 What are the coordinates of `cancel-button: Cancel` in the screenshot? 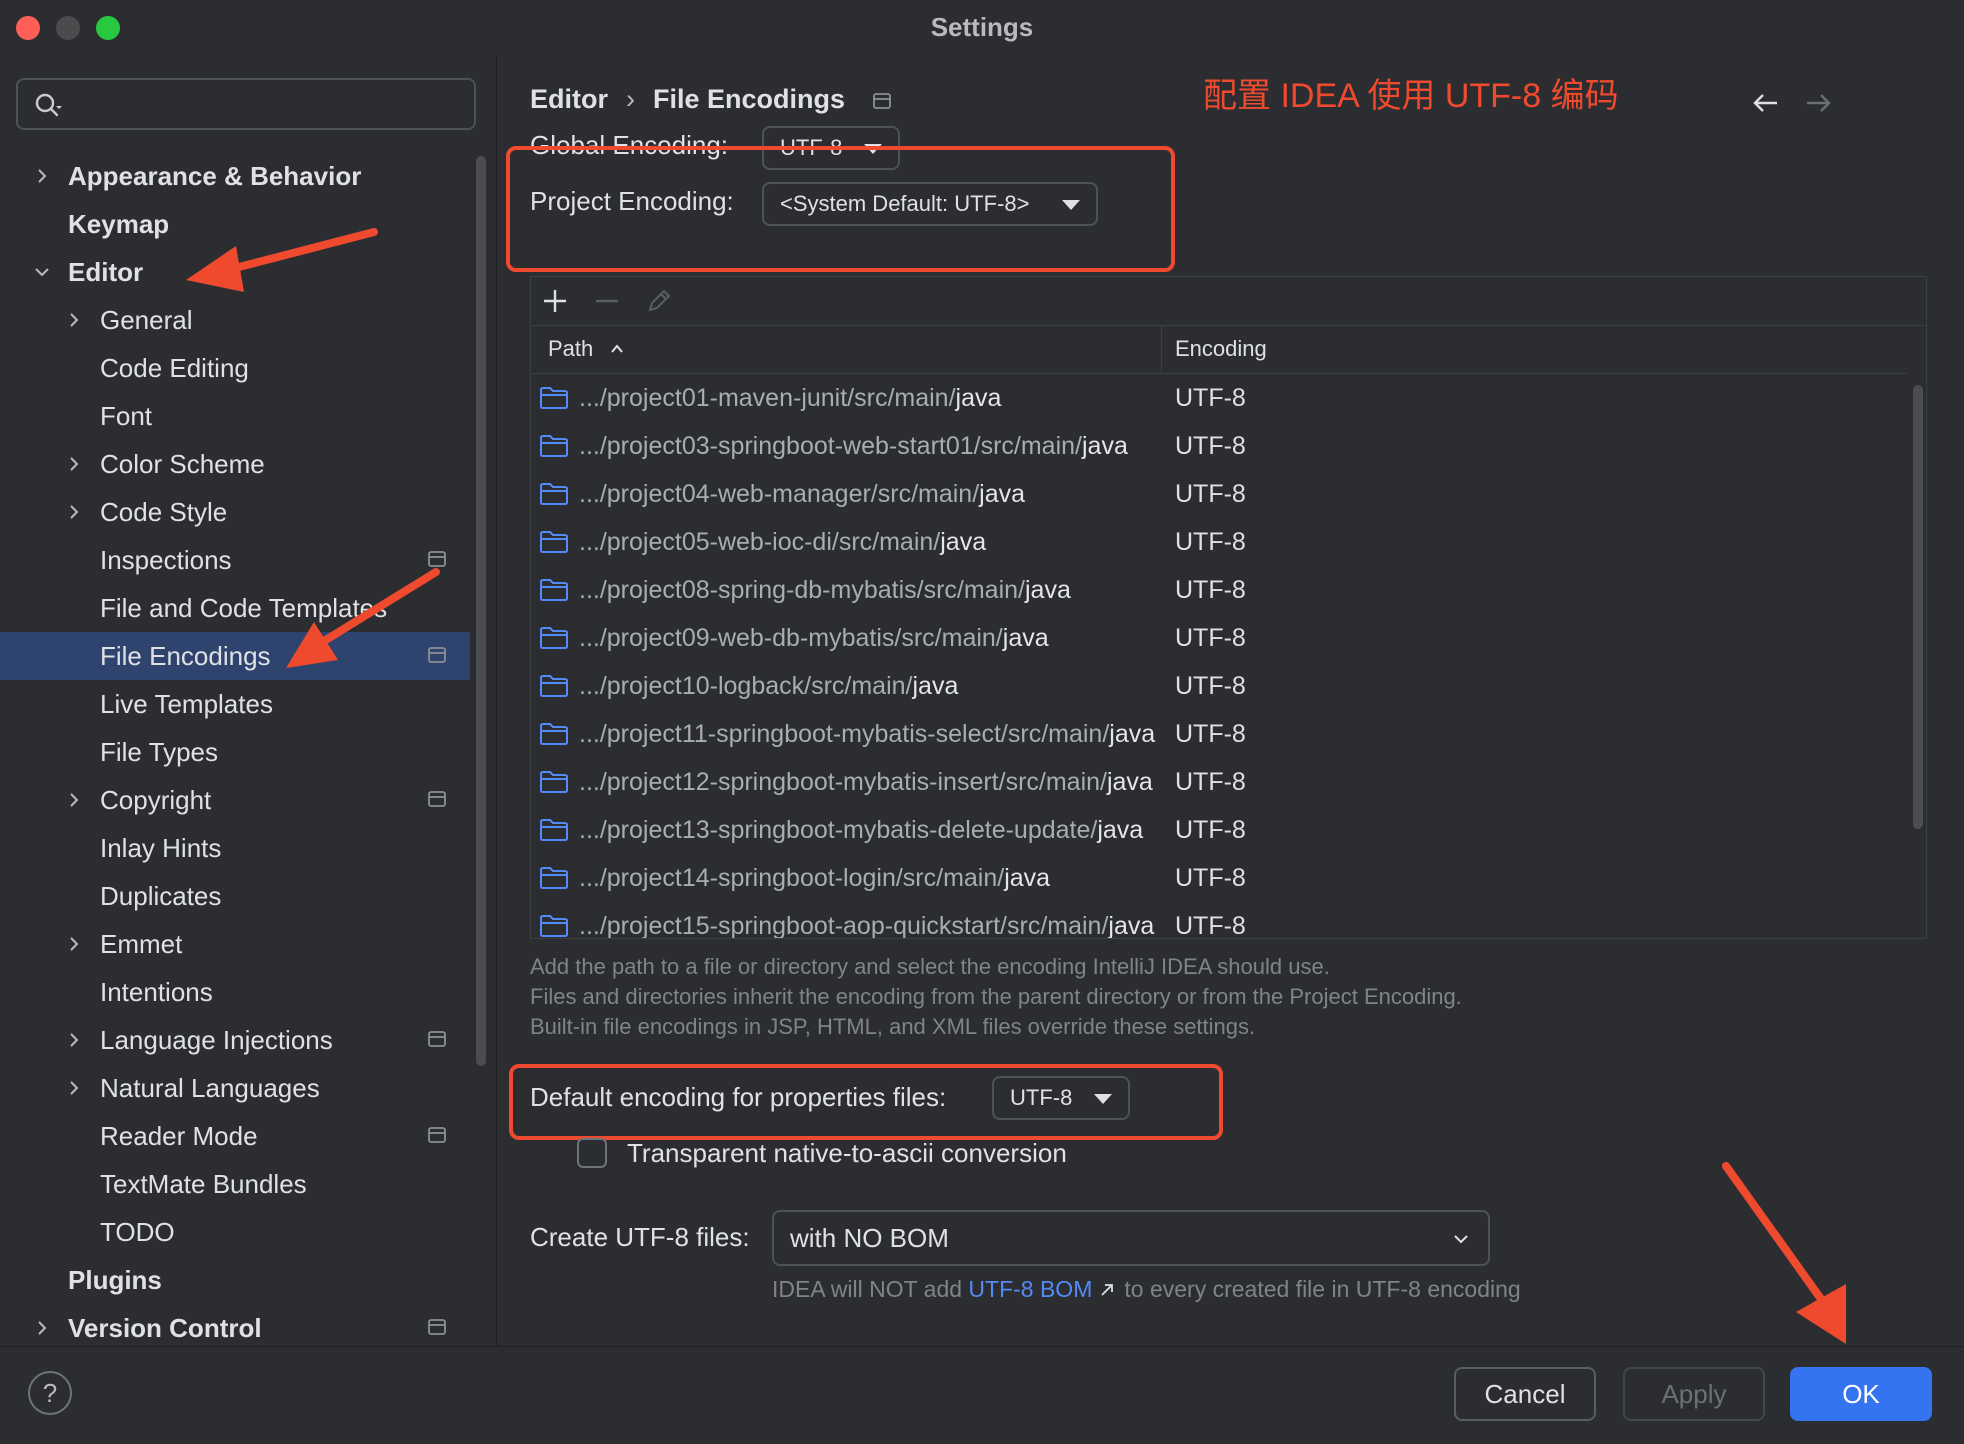 It's located at (1525, 1394).